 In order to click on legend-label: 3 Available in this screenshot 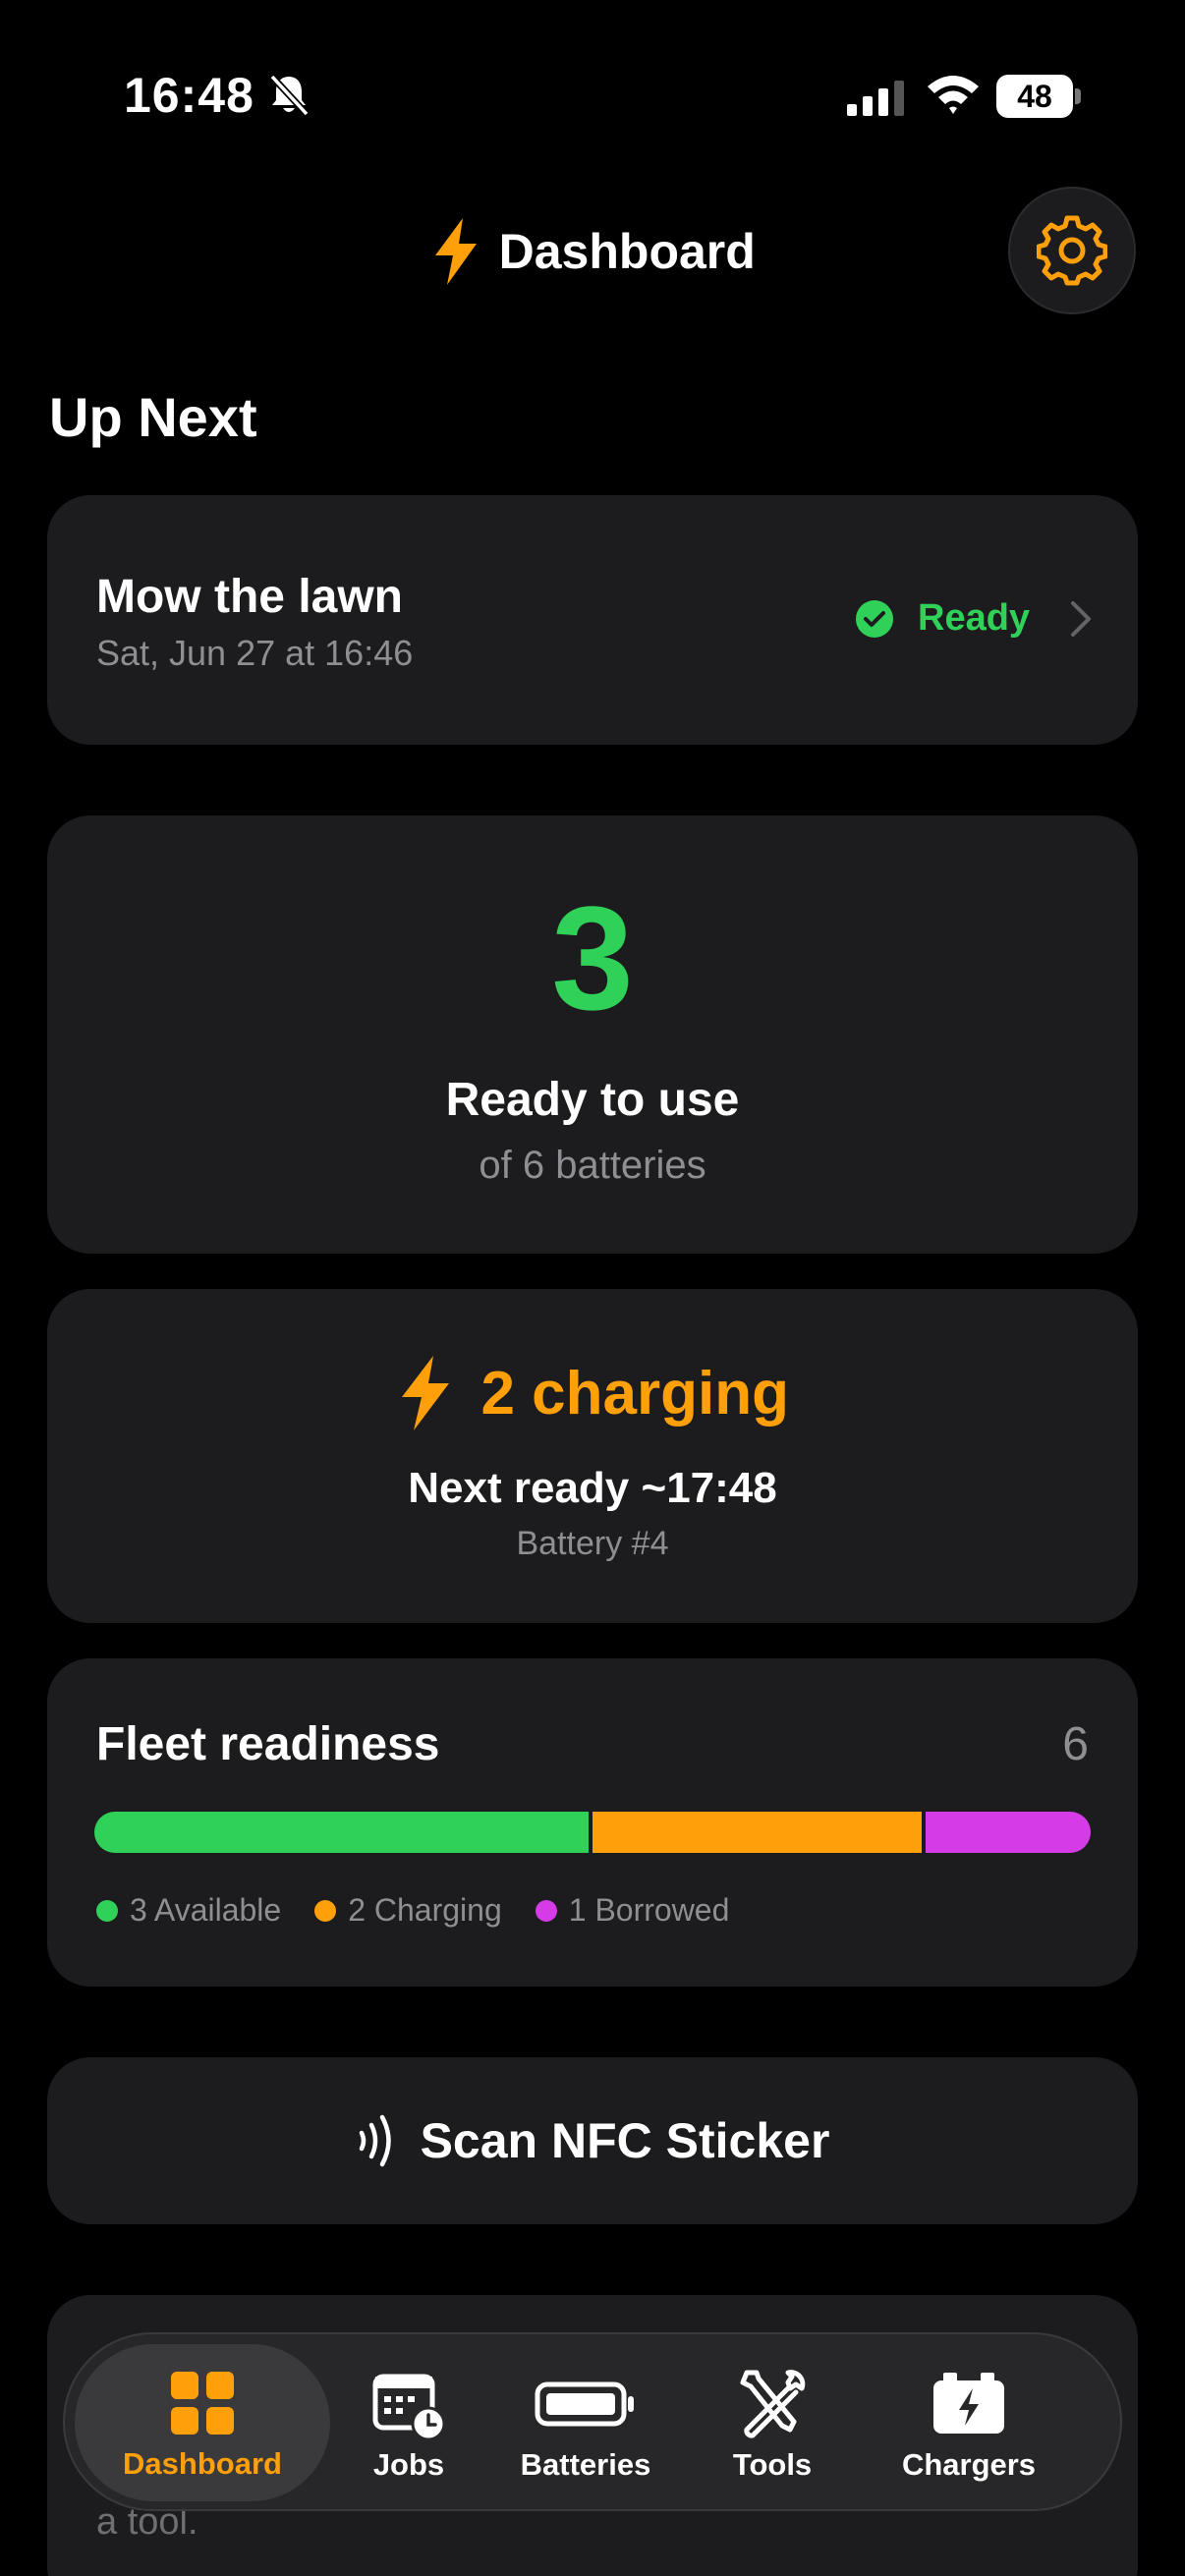, I will do `click(206, 1910)`.